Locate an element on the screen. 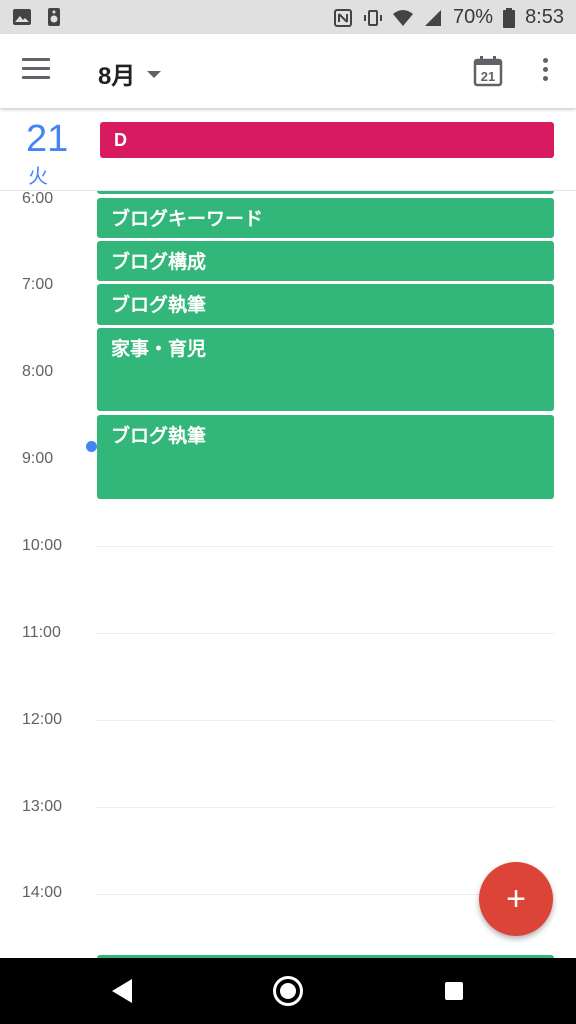  navigation-bar is located at coordinates (288, 991).